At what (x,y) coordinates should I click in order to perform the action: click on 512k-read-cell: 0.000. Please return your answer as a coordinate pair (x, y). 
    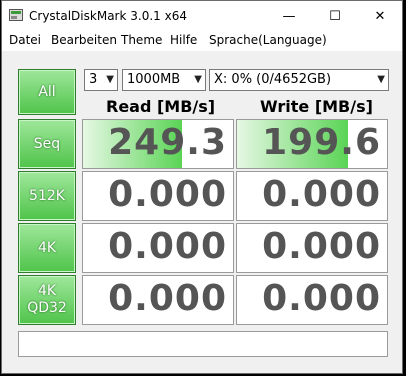
    Looking at the image, I should click on (158, 196).